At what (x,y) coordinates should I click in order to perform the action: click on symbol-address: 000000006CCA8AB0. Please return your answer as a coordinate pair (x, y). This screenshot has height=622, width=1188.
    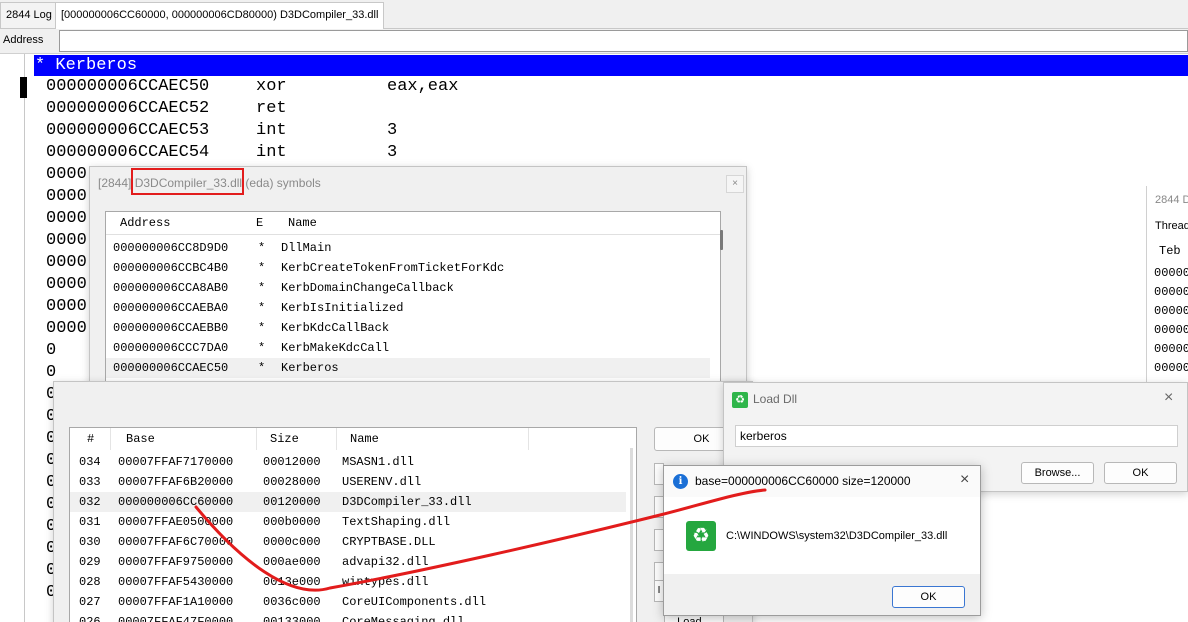
    Looking at the image, I should click on (171, 288).